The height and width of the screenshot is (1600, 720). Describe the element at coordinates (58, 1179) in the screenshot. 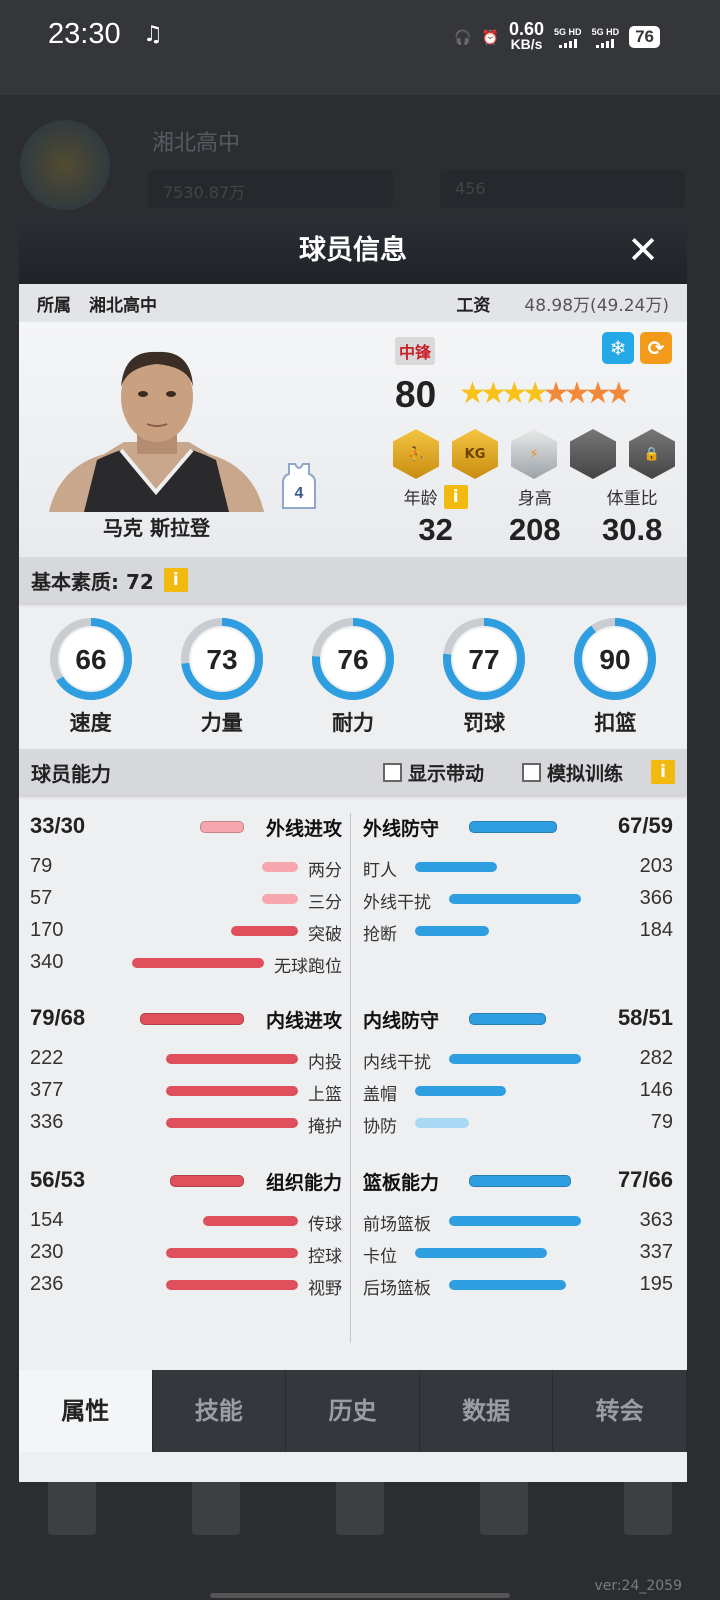

I see `left-value: 56/53` at that location.